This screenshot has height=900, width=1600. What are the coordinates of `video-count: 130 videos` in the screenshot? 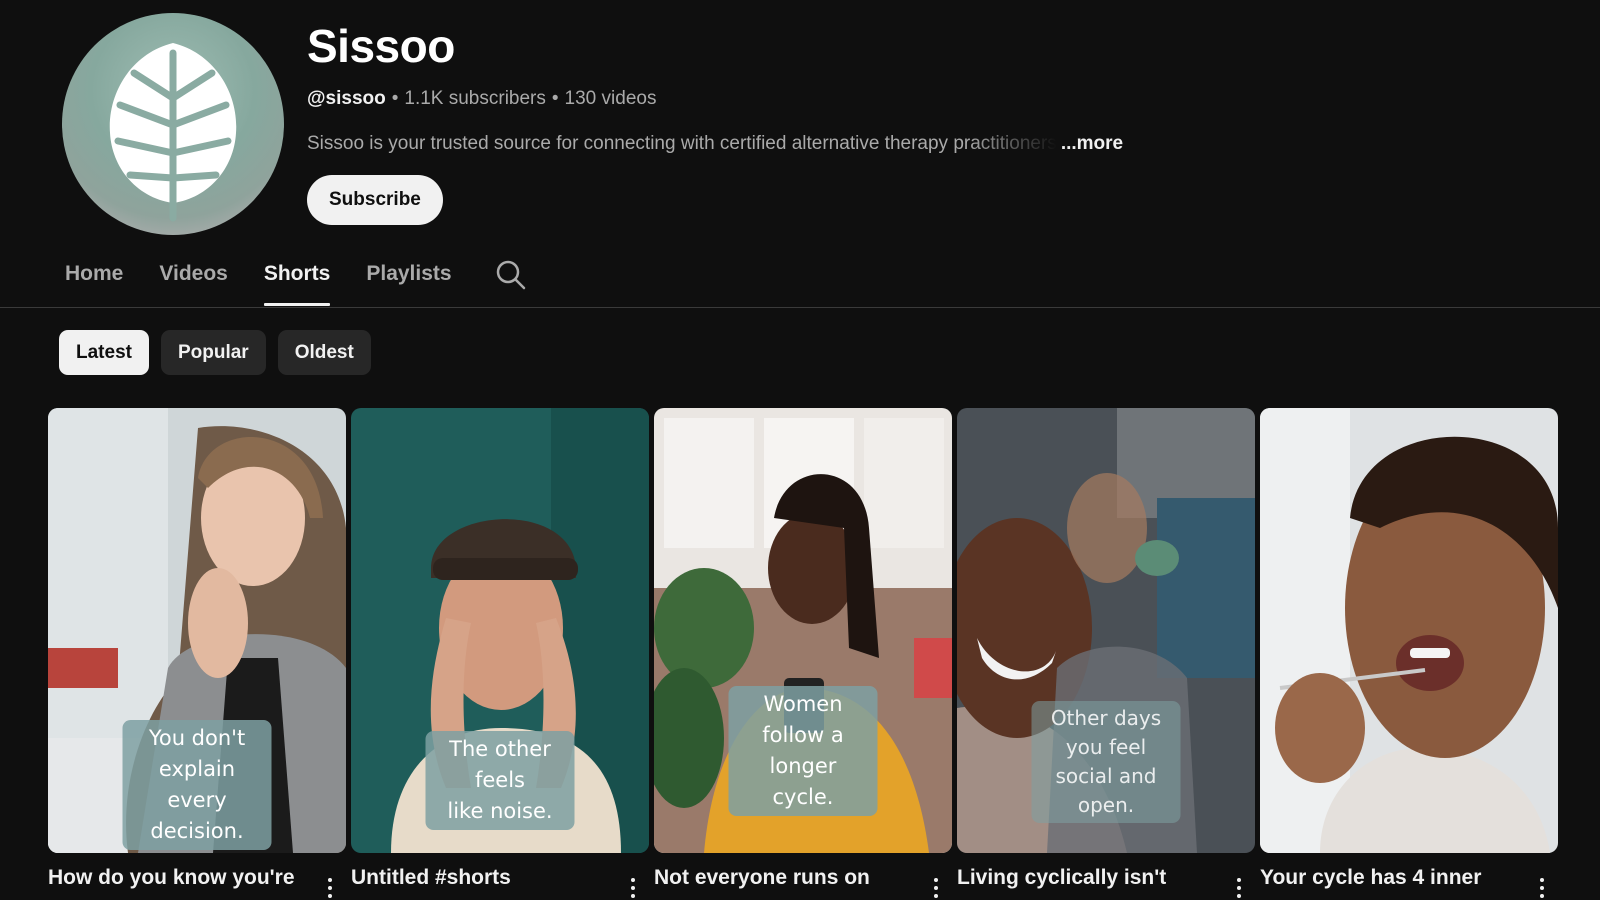 It's located at (610, 98).